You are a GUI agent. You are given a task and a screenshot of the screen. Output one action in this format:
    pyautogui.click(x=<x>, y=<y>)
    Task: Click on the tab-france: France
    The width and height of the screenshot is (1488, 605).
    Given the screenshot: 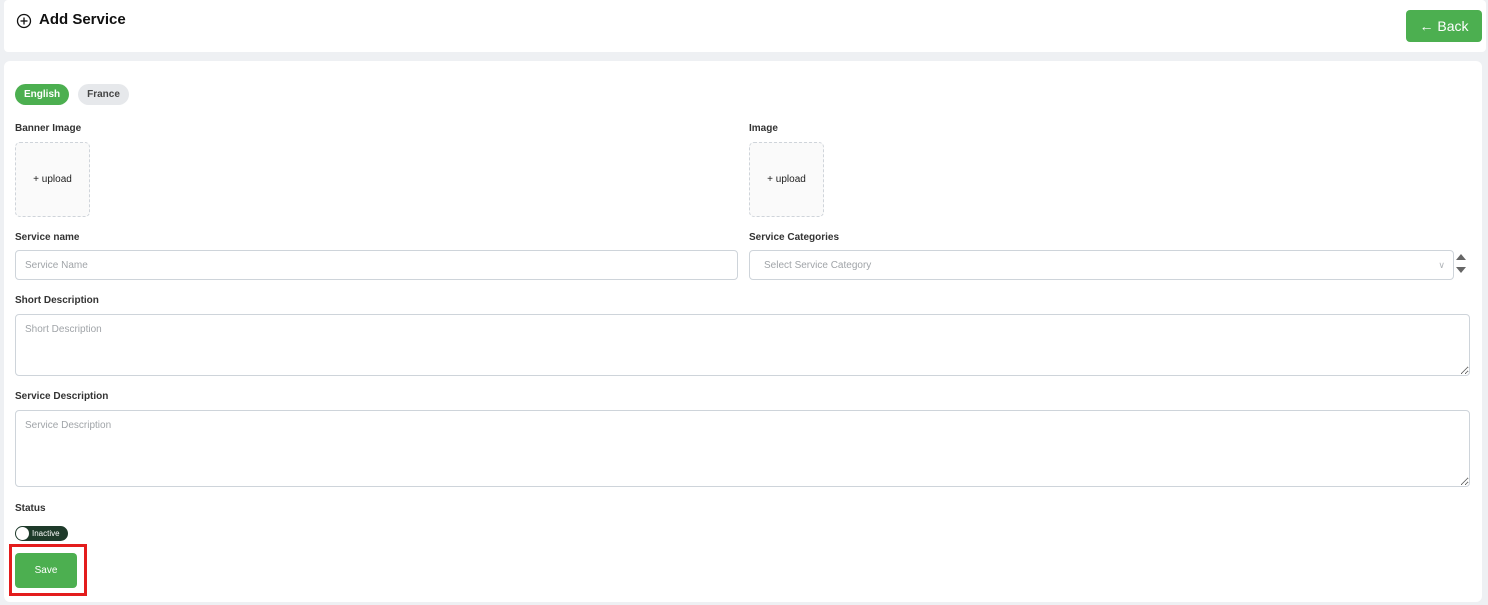 What is the action you would take?
    pyautogui.click(x=103, y=94)
    